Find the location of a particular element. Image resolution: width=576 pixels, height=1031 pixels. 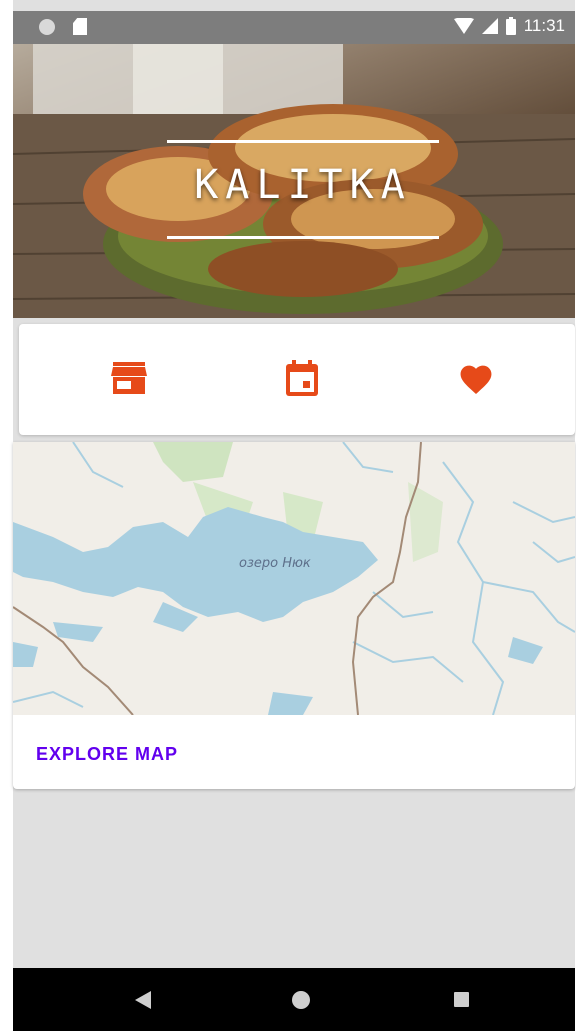

back-icon is located at coordinates (143, 1000).